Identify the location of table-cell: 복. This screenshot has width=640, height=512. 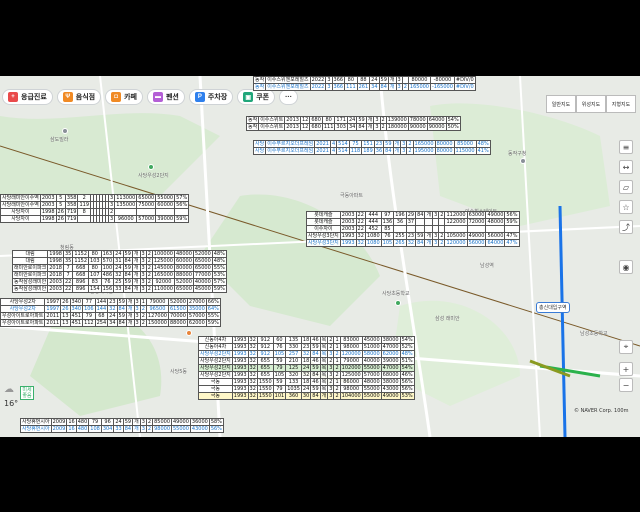
(324, 382).